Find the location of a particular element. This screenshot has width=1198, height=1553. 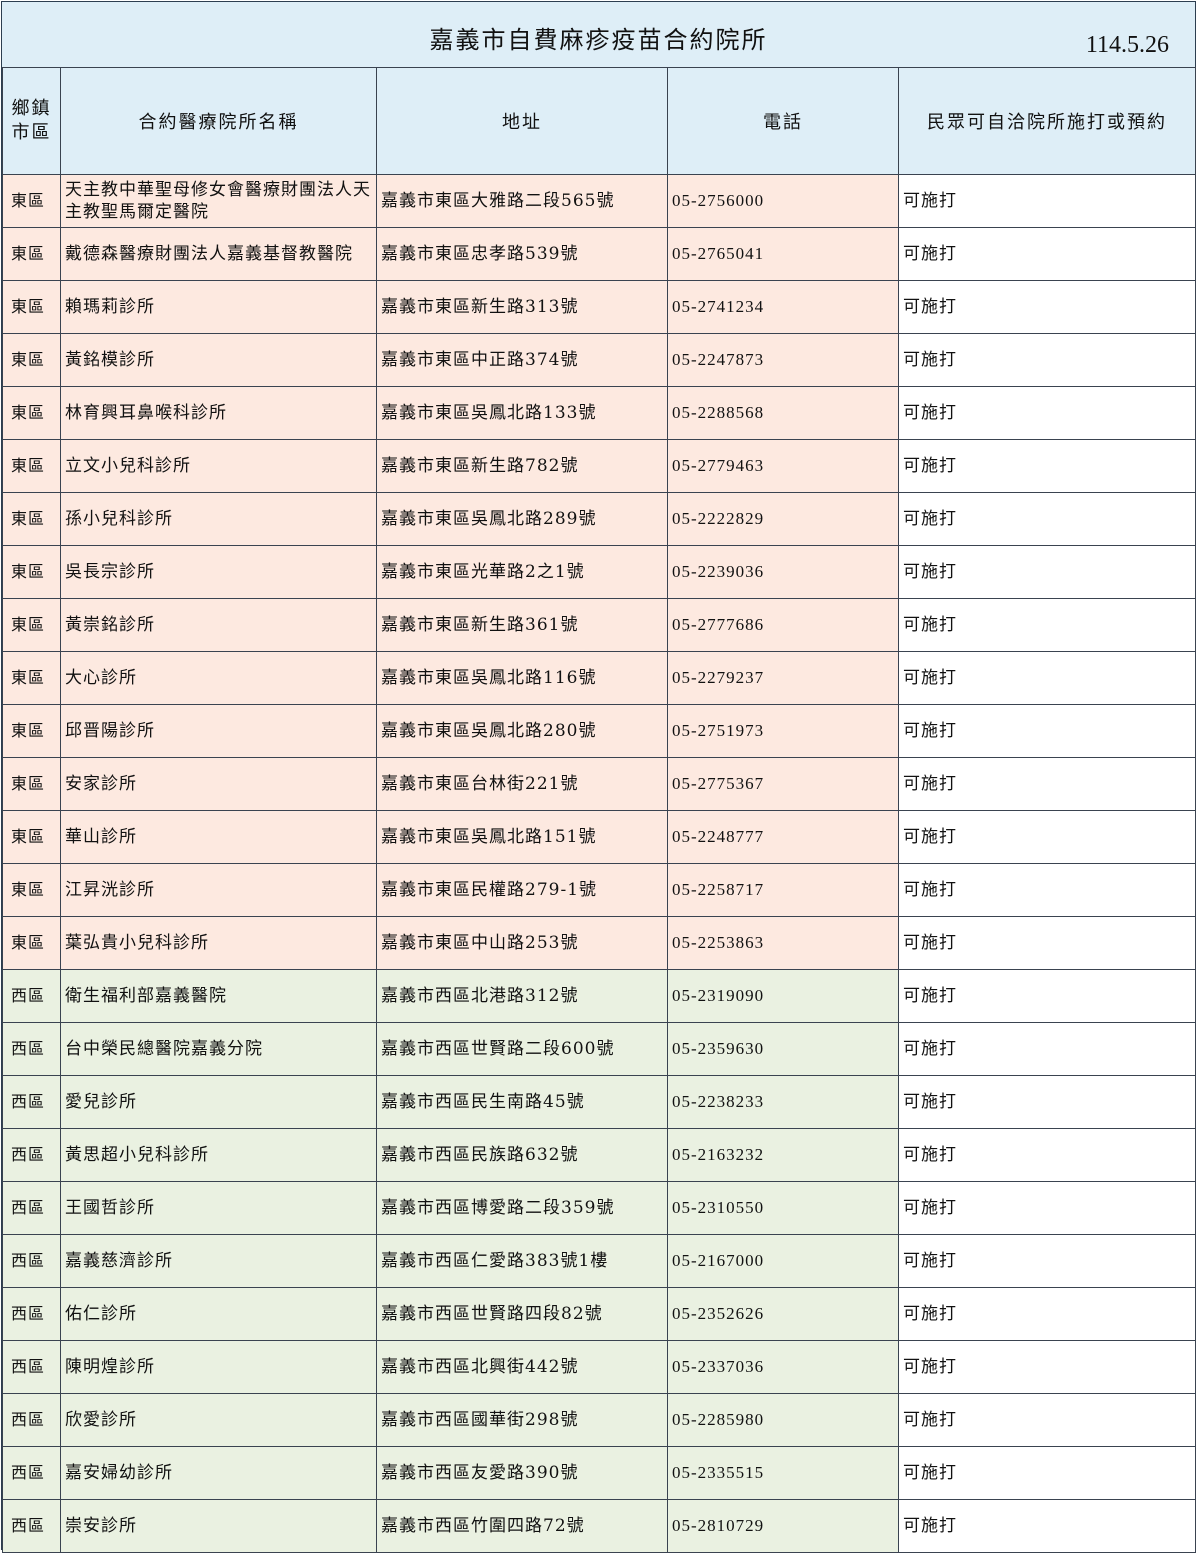

table-row: 西區 黃思超小兒科診所 嘉義市西區民族路632號 05-2163232 可施打 is located at coordinates (599, 1155).